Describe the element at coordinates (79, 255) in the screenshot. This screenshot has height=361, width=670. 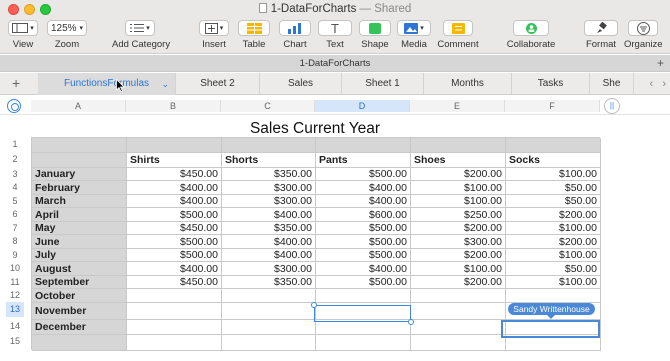
I see `row-header-cell: July` at that location.